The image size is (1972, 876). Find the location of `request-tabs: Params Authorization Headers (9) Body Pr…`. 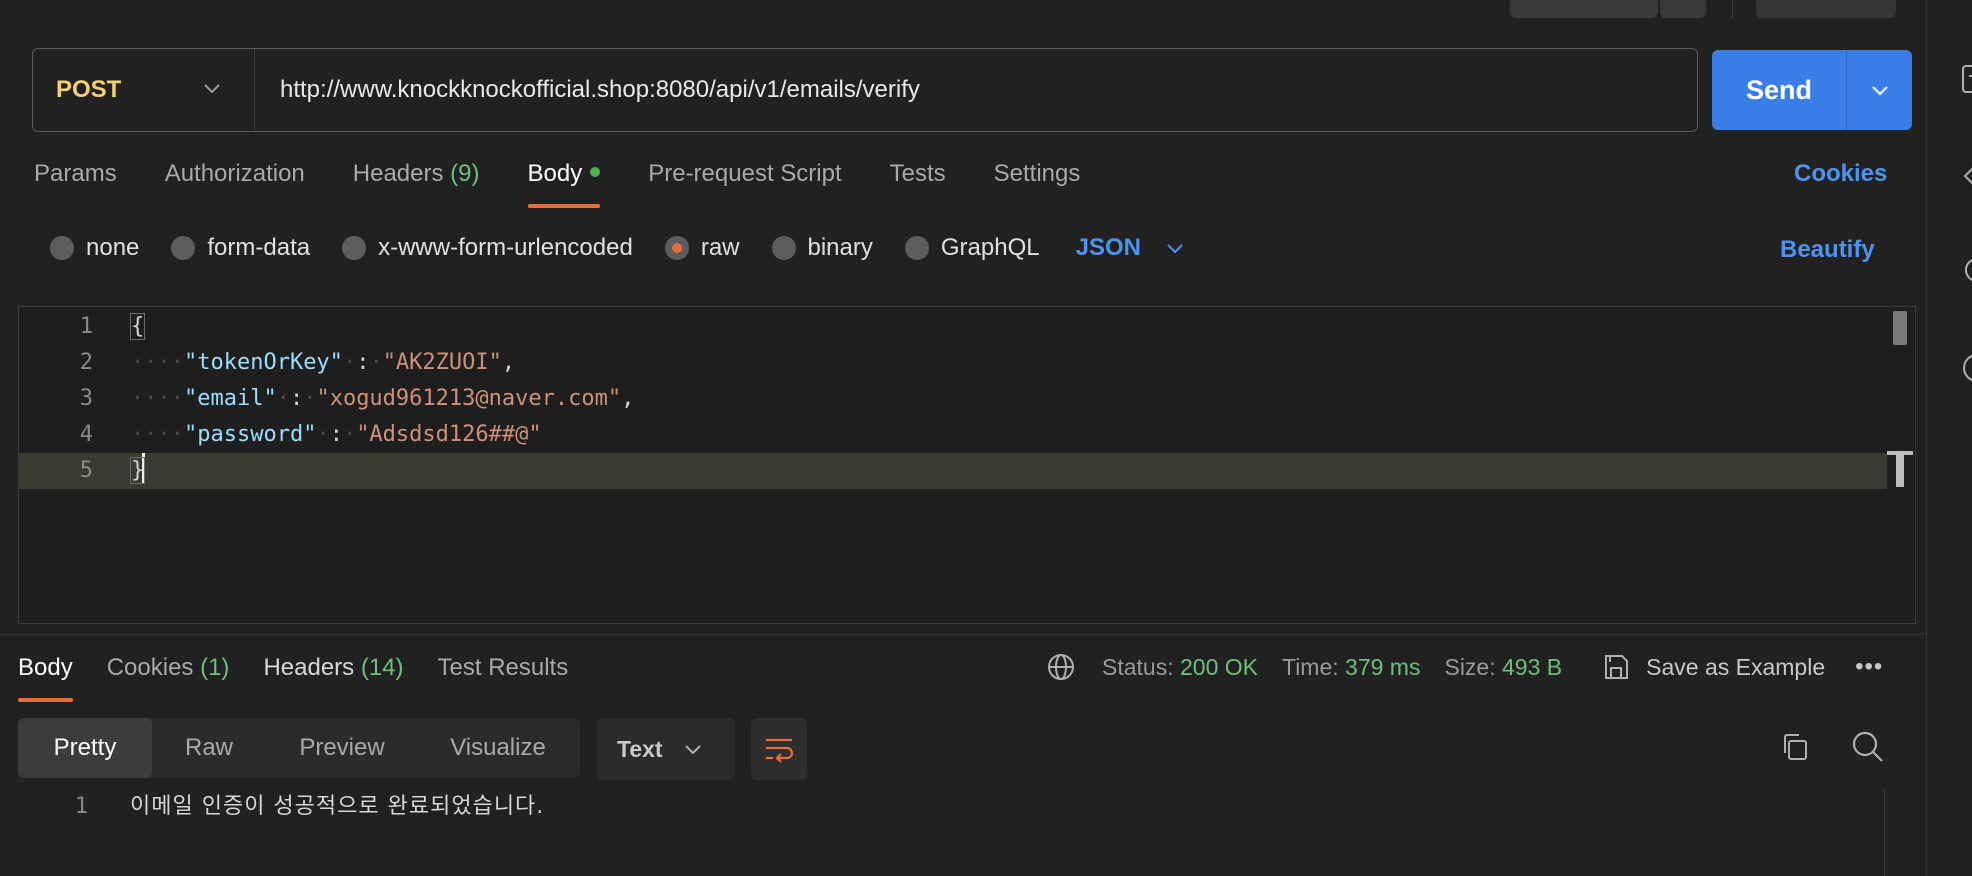

request-tabs: Params Authorization Headers (9) Body Pr… is located at coordinates (581, 184).